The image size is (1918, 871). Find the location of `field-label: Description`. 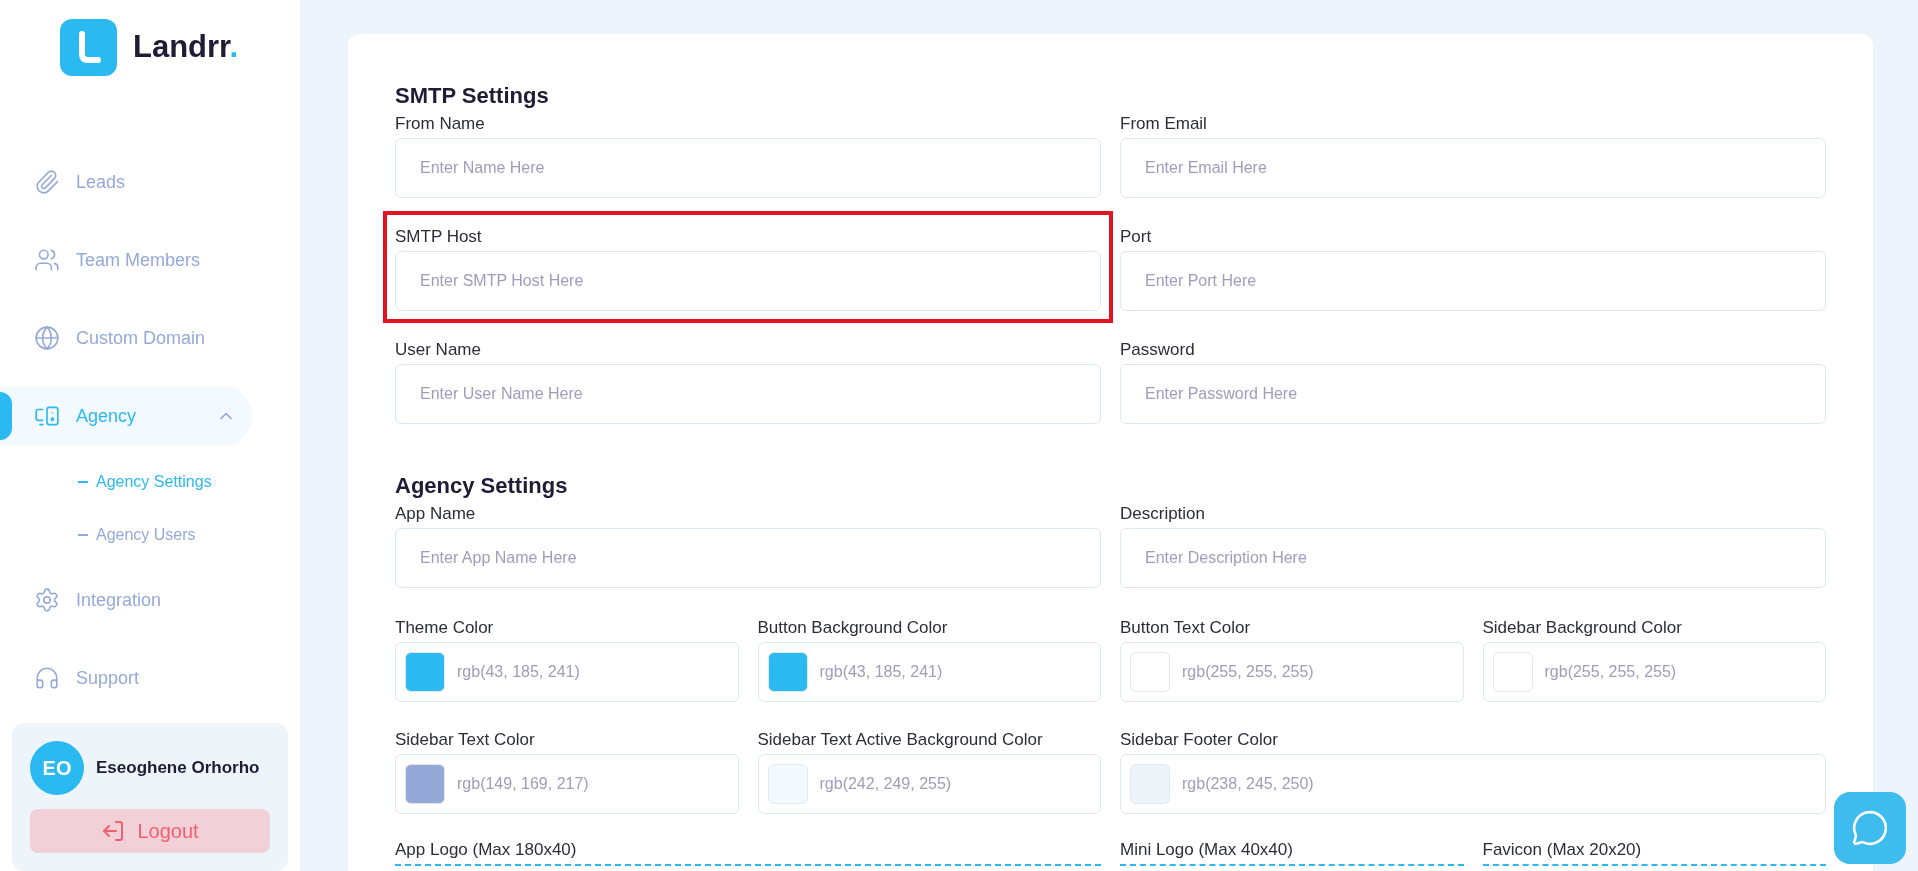

field-label: Description is located at coordinates (1163, 514).